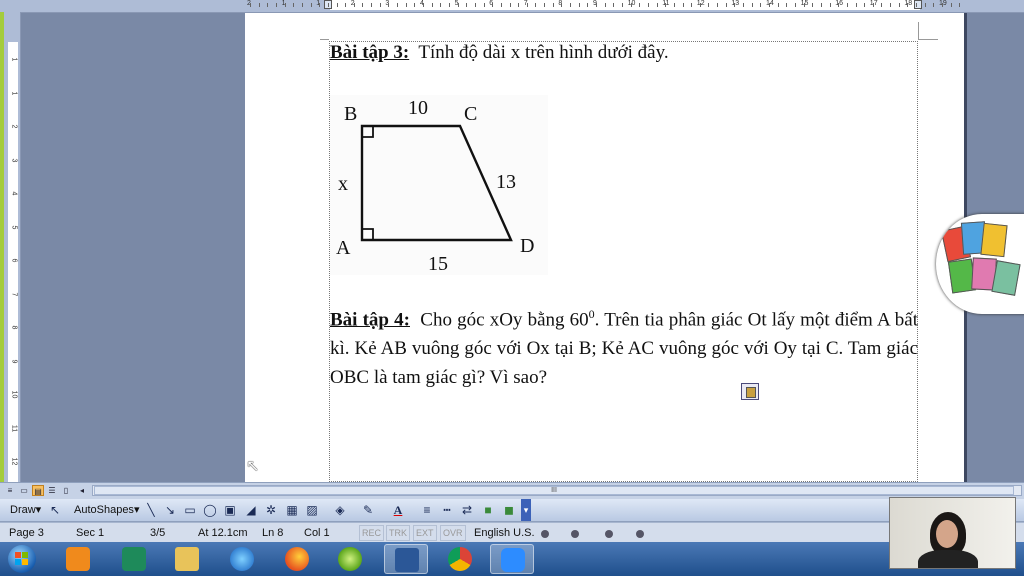 This screenshot has width=1024, height=576. Describe the element at coordinates (14, 361) in the screenshot. I see `ruler-number: 9` at that location.